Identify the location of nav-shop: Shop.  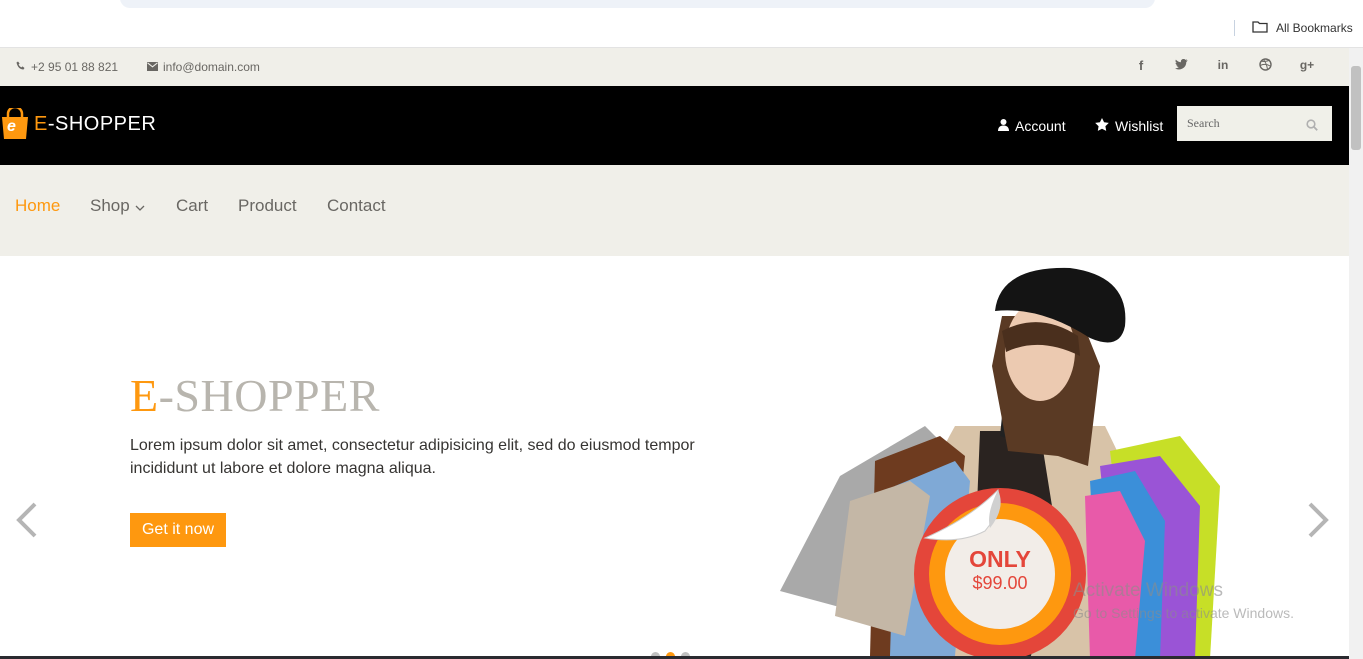
(117, 206).